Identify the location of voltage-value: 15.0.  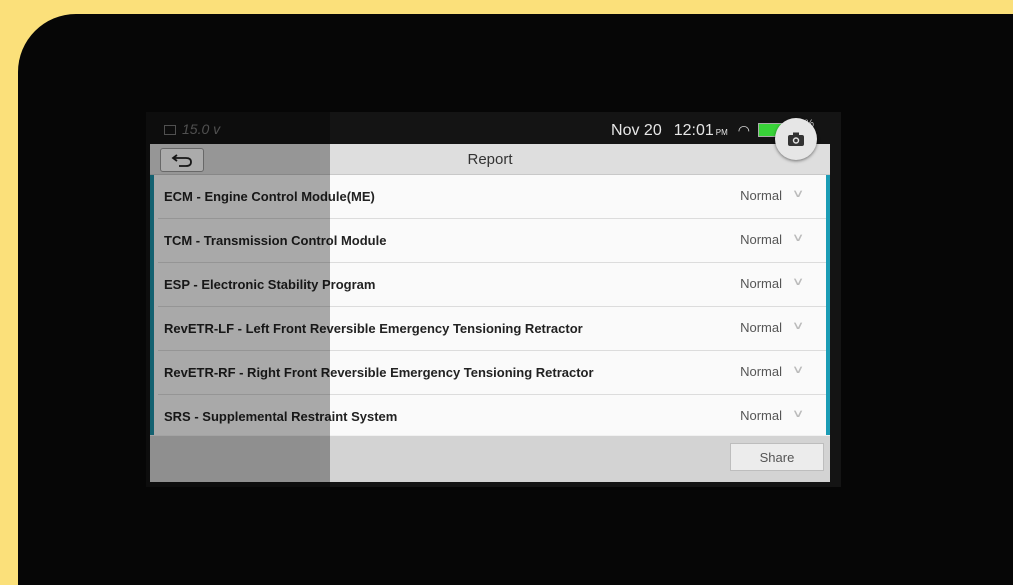
(196, 129).